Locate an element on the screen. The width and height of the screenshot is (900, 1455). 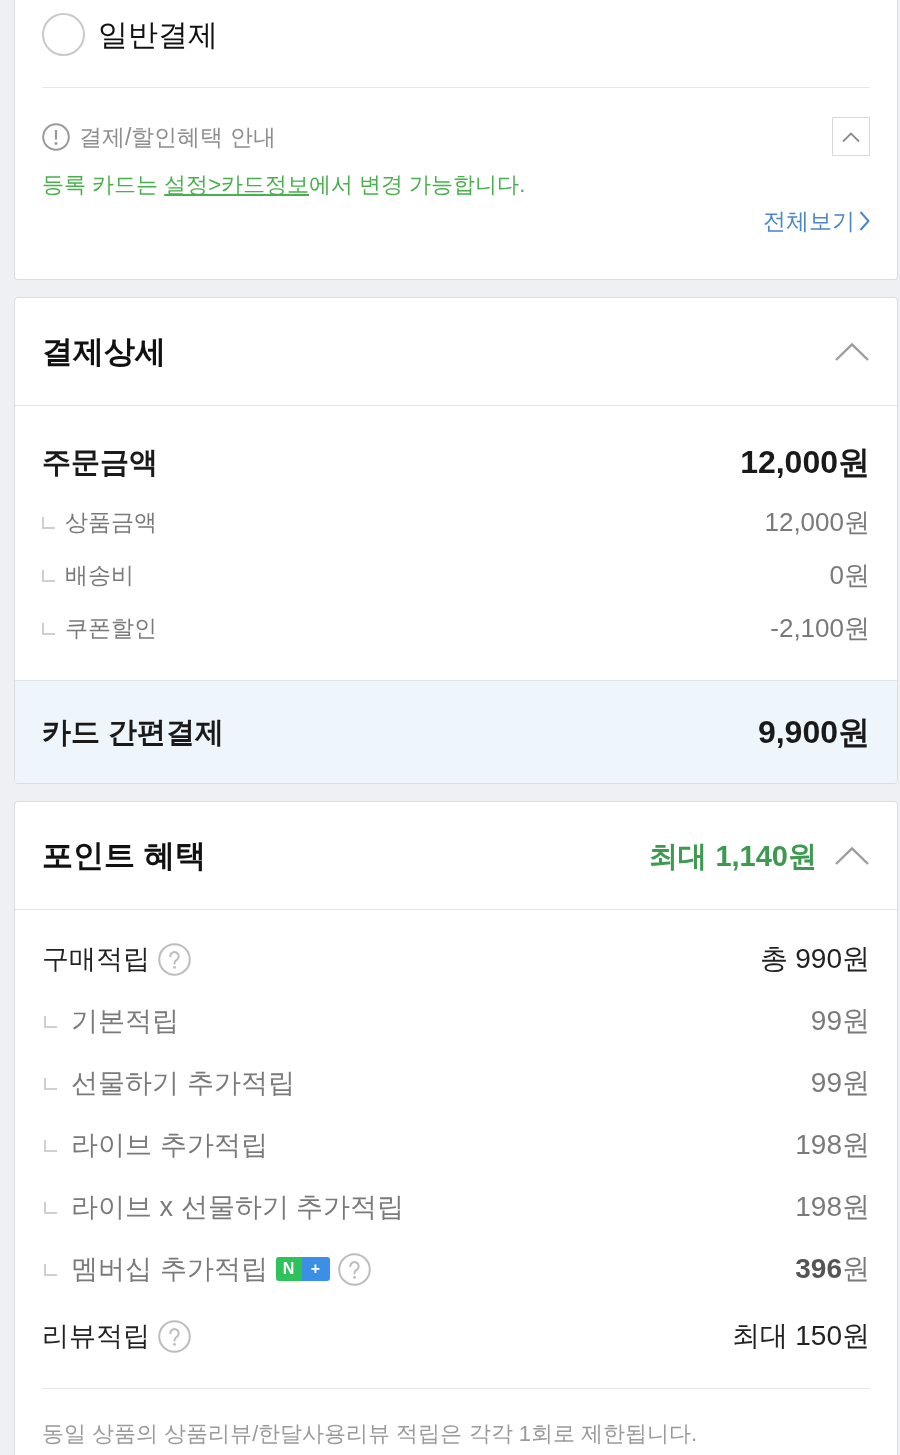
points-value: 최대 150원 is located at coordinates (800, 1336).